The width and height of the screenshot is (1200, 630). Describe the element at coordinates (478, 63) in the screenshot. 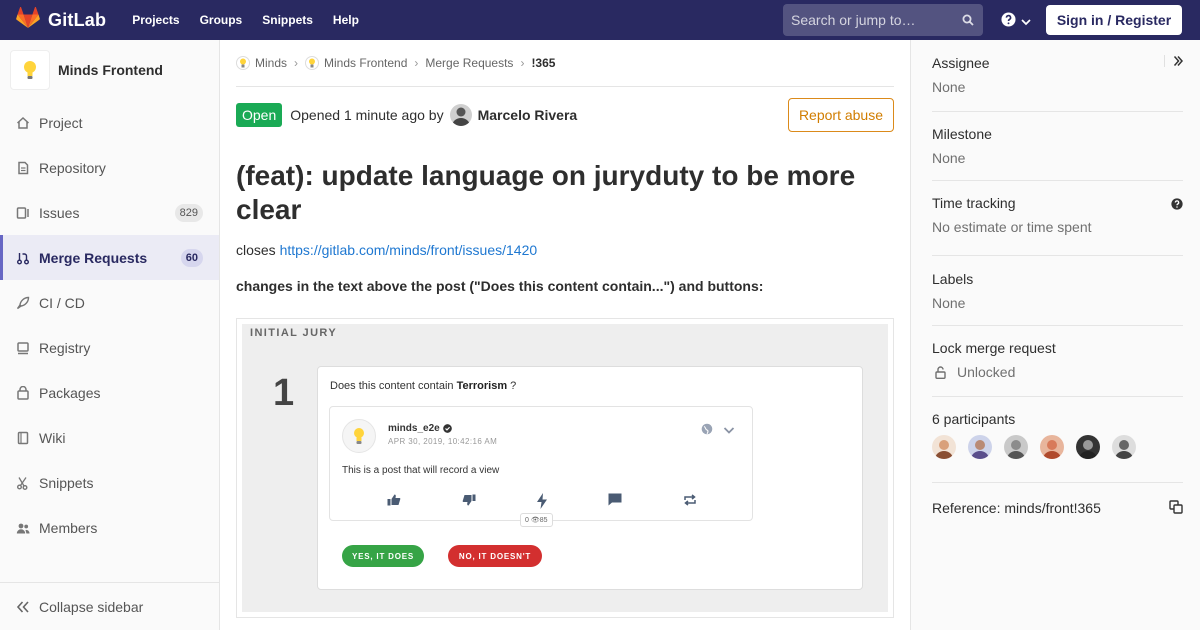

I see `breadcrumb-merge-requests: Merge Requests ›` at that location.